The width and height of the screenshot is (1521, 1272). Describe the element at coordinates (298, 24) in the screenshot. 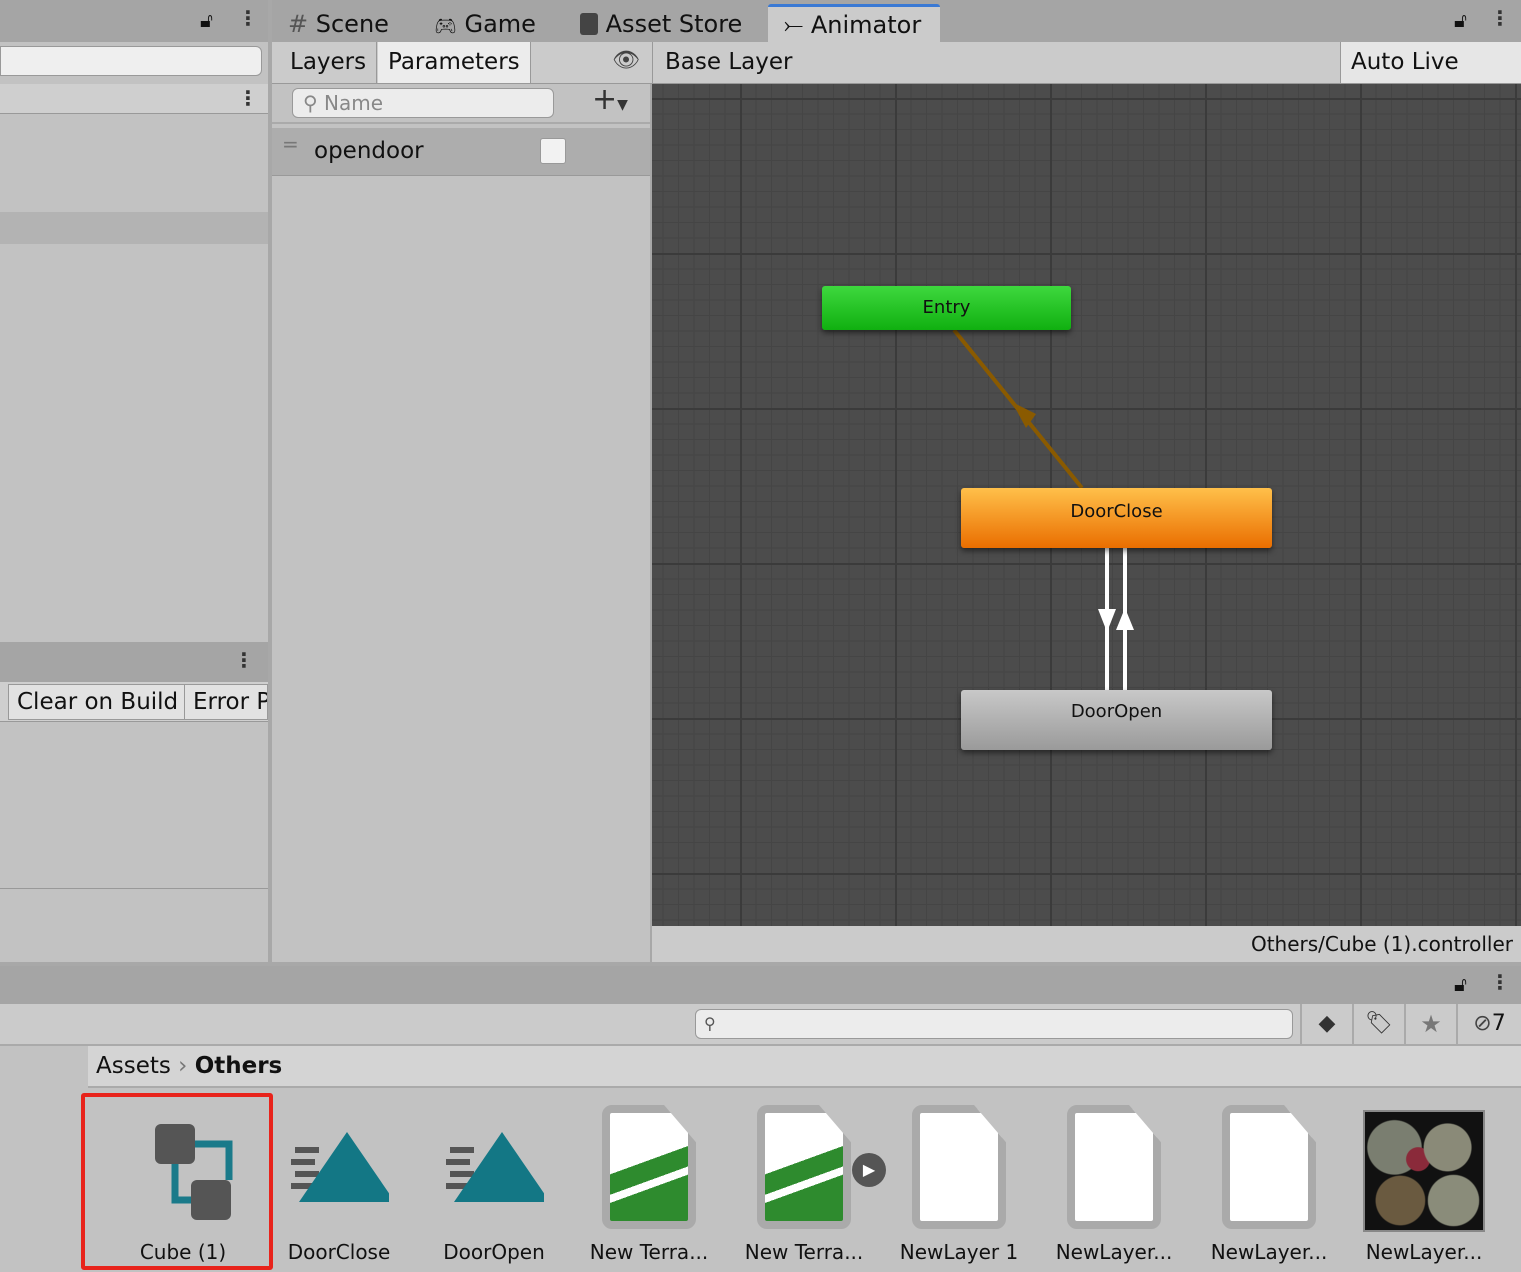

I see `grid-icon: #` at that location.